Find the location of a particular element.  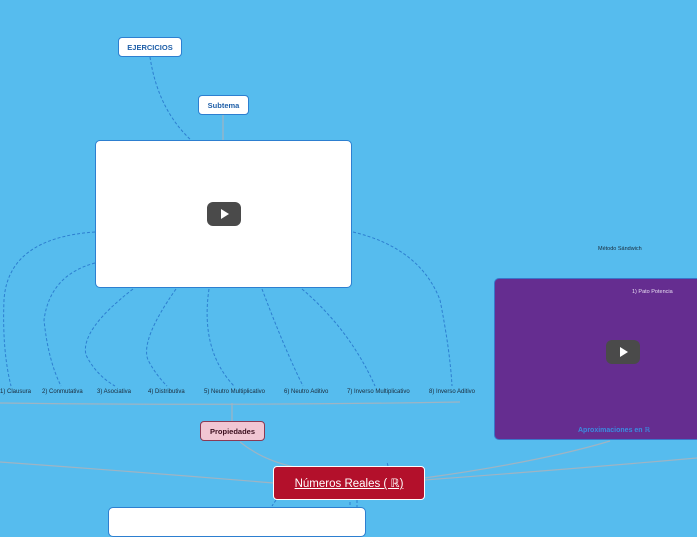

video-card is located at coordinates (223, 214).